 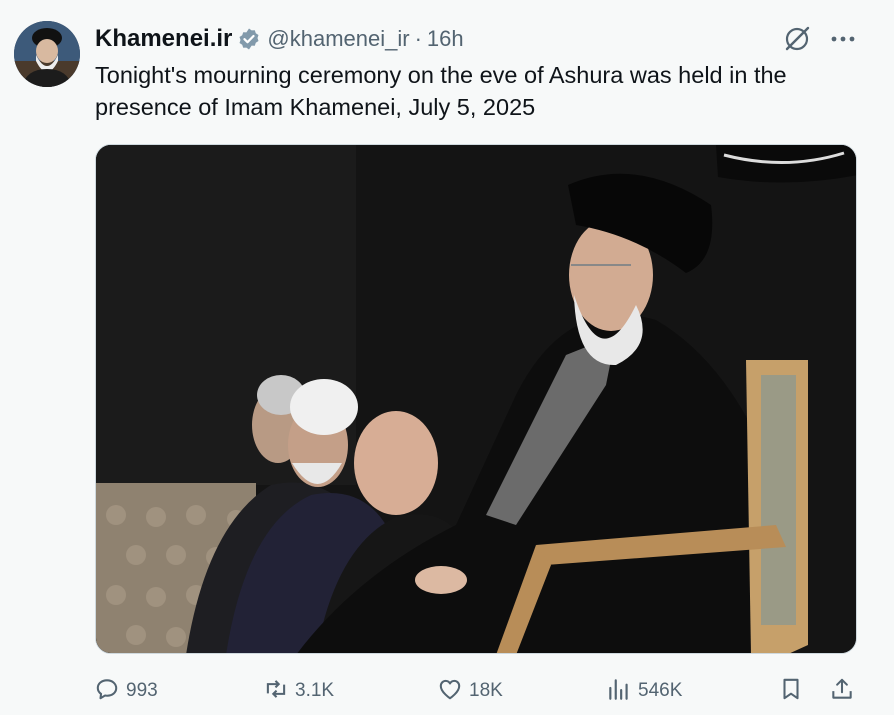 I want to click on post-actions: 993 3.1K 18K 546K, so click(x=447, y=691).